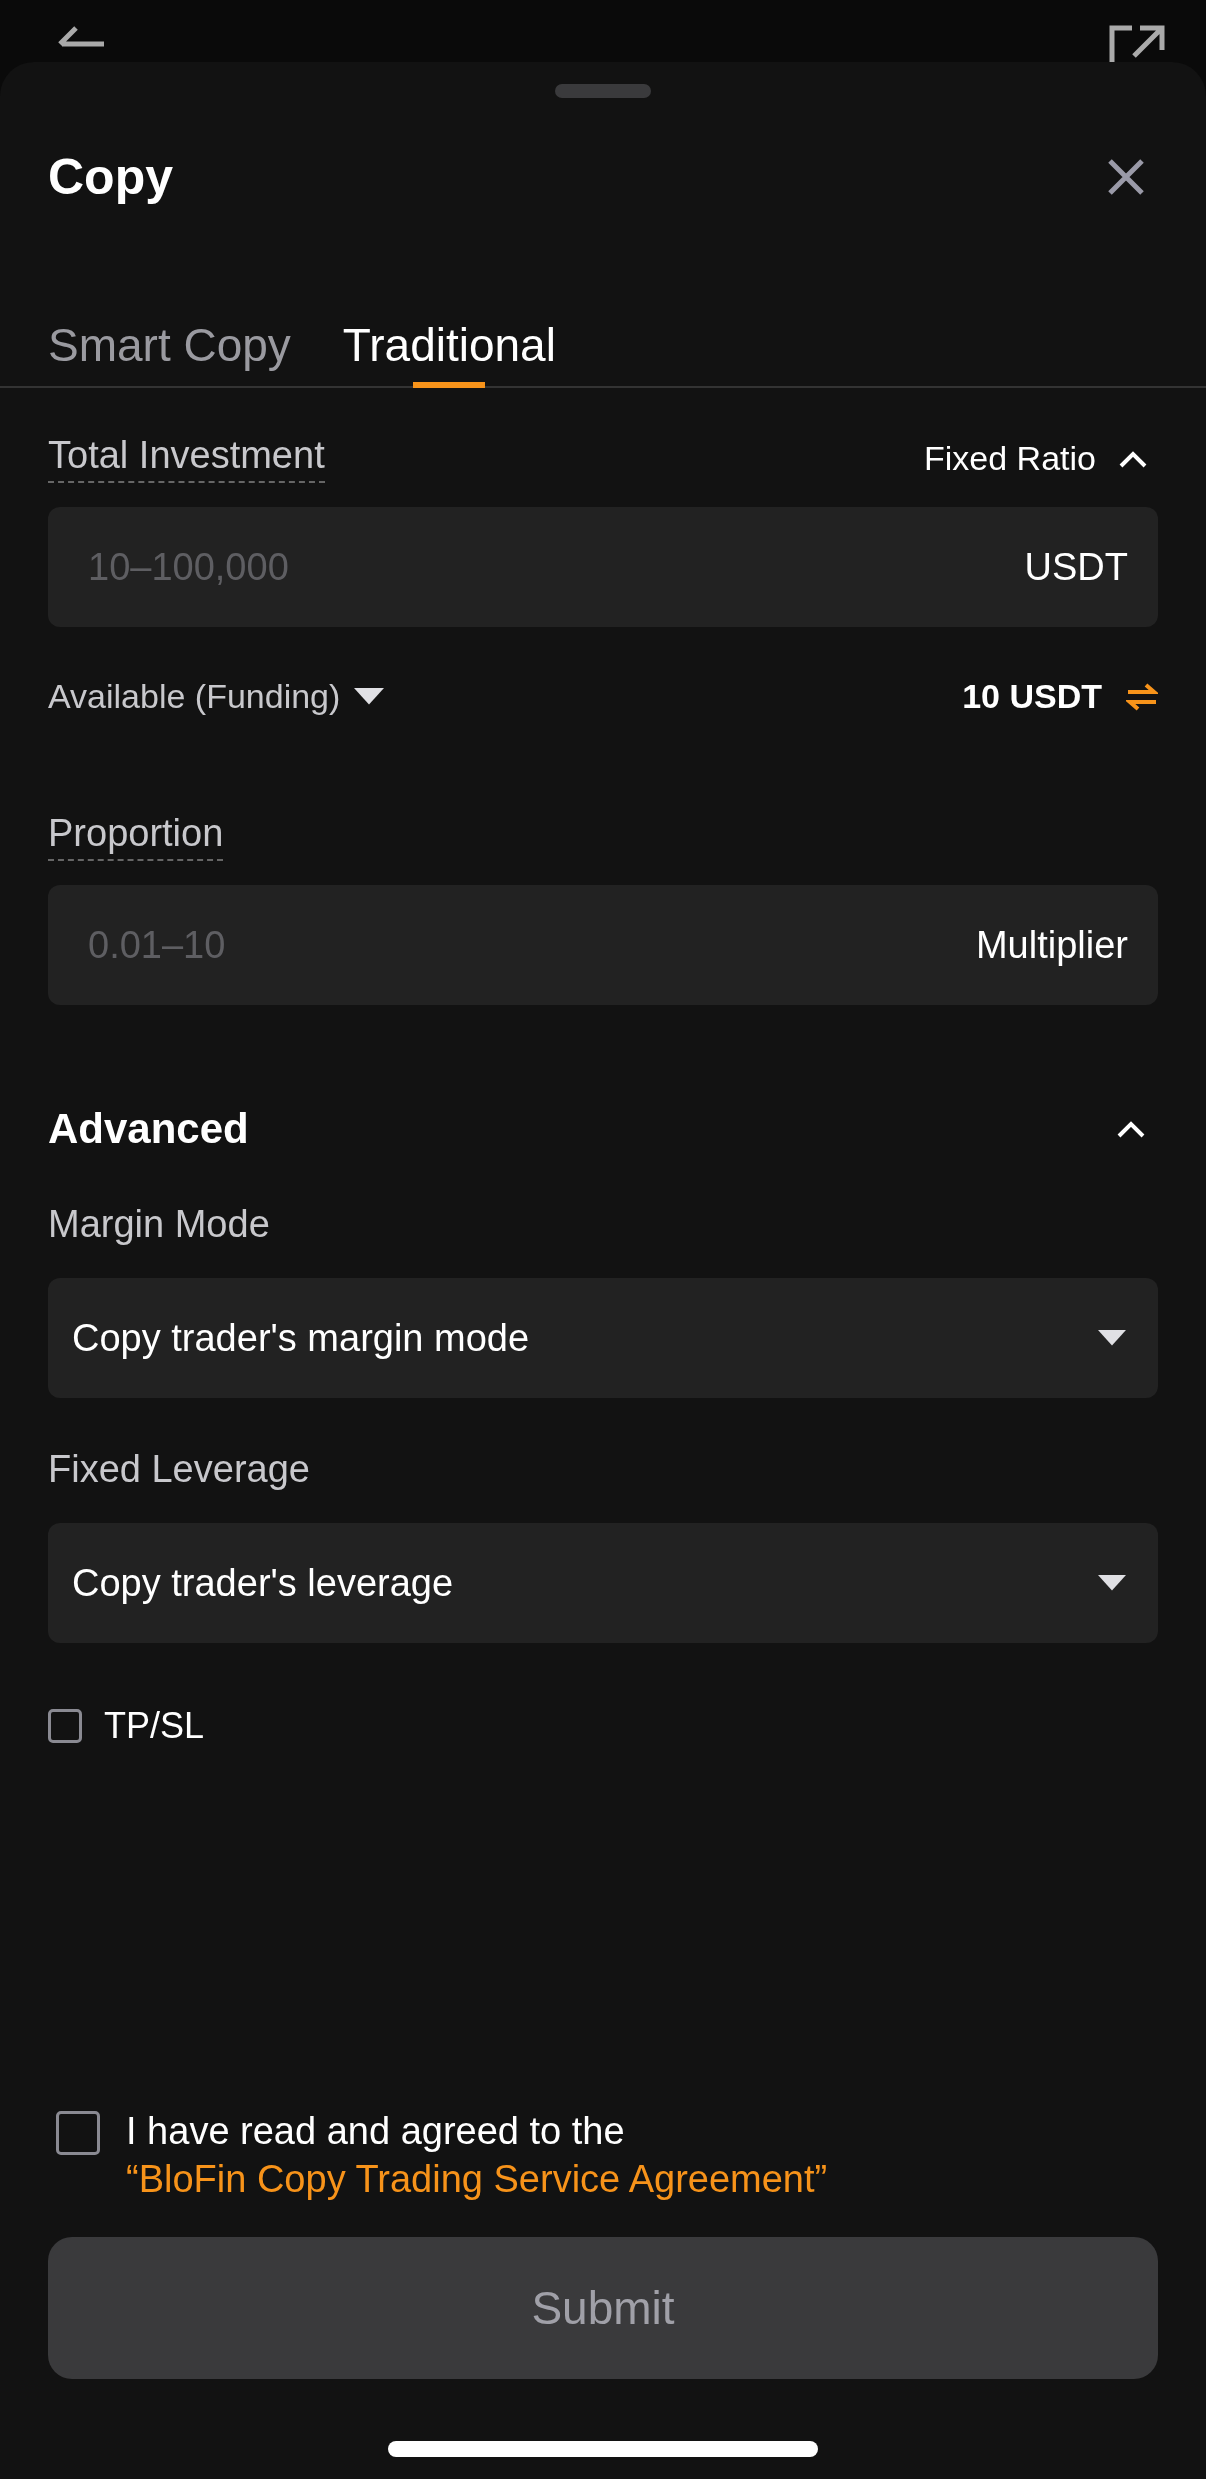  I want to click on field-label: Proportion, so click(136, 836).